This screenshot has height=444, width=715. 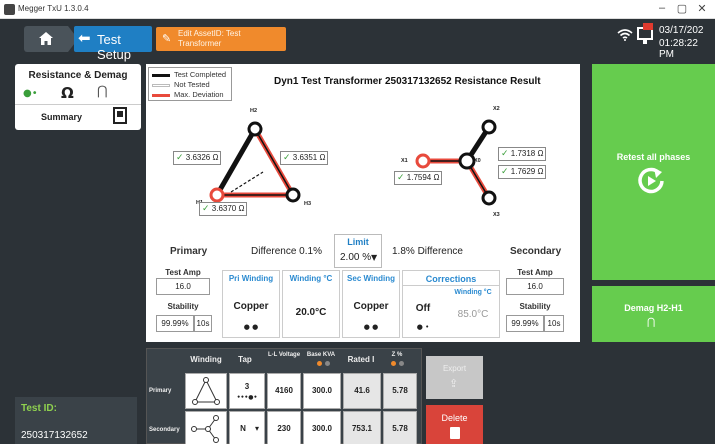 What do you see at coordinates (54, 435) in the screenshot?
I see `test-id-value: 250317132652` at bounding box center [54, 435].